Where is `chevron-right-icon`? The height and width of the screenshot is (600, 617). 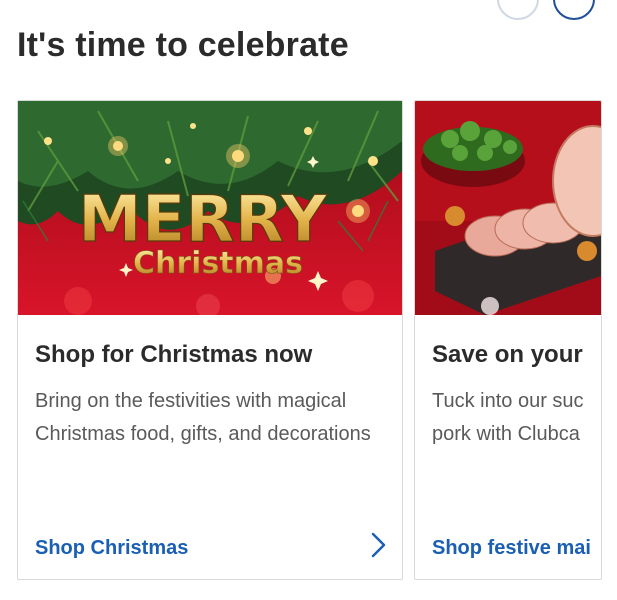 chevron-right-icon is located at coordinates (378, 545).